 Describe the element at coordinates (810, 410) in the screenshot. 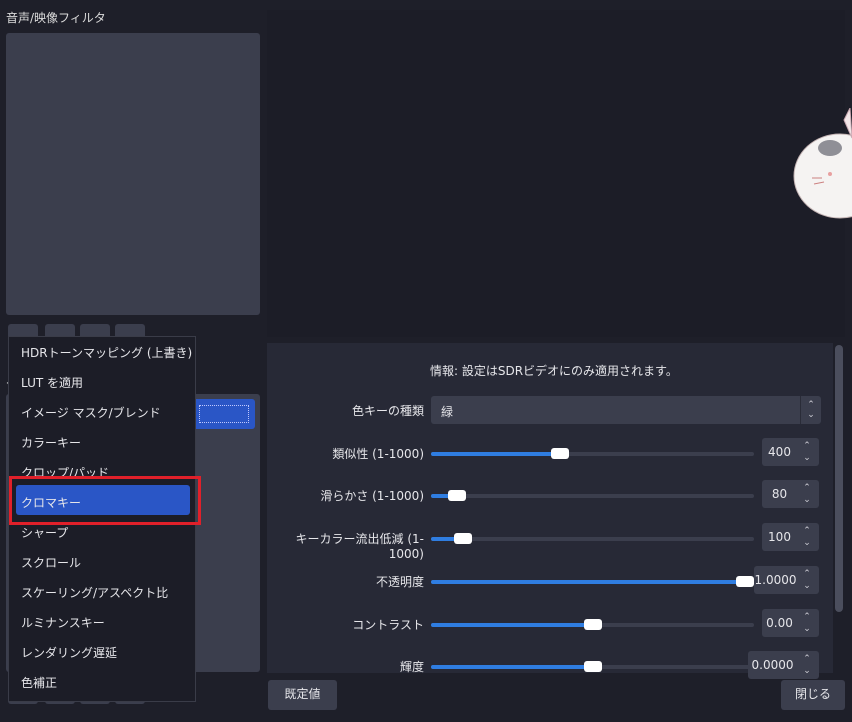

I see `chevron-updown-icon: ⌃ ⌄` at that location.